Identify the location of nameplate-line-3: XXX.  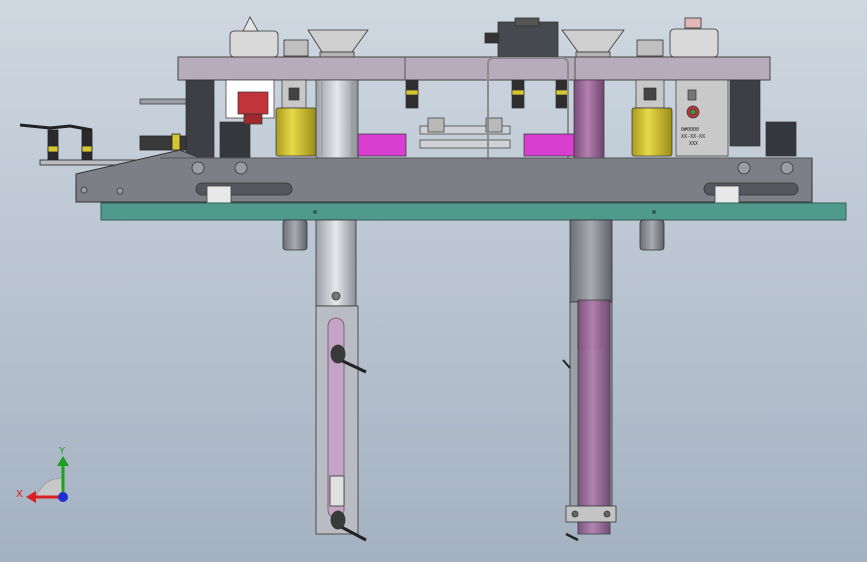
(693, 144).